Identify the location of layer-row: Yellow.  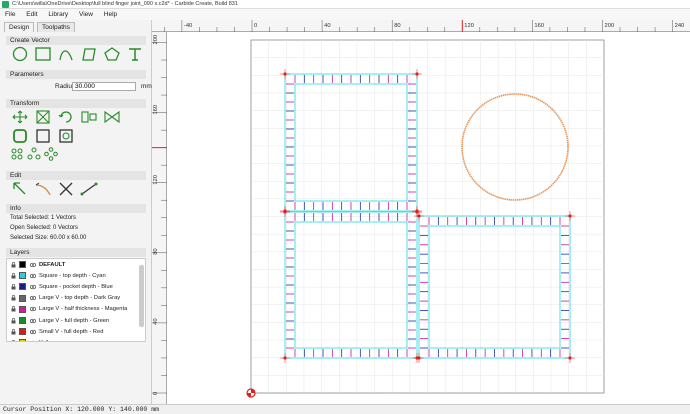
(76, 339).